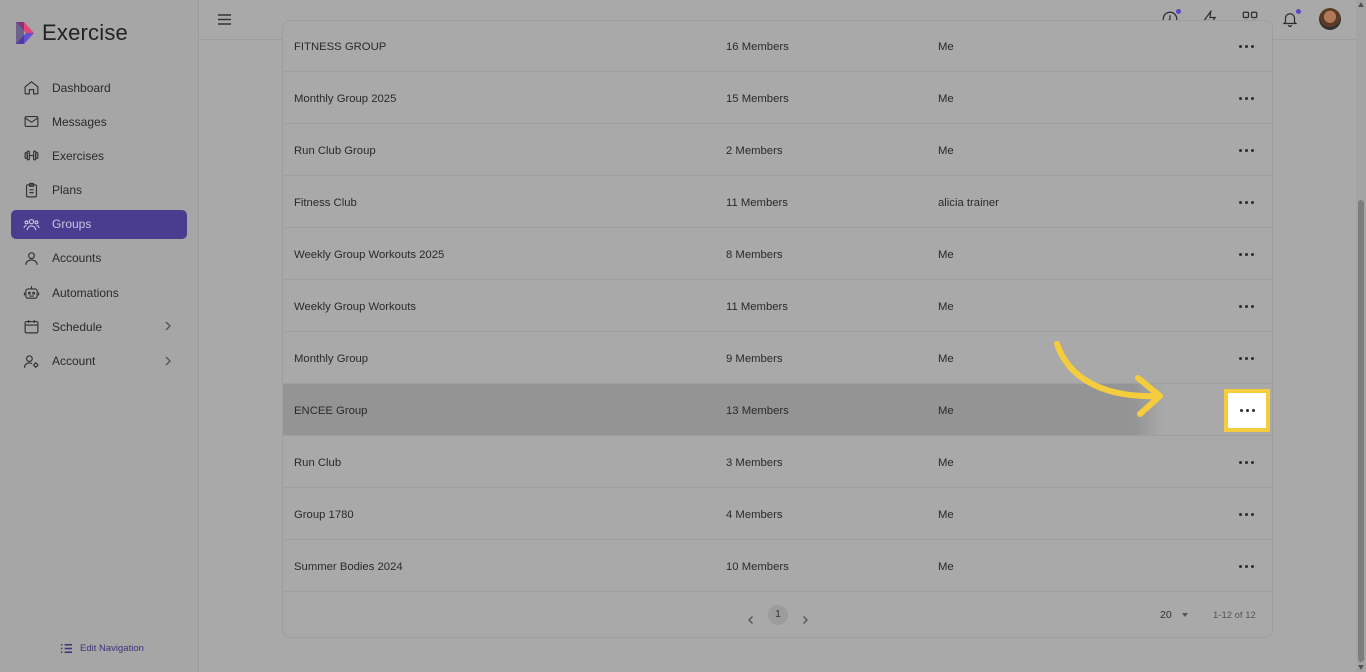  I want to click on pagination-range: 1-12 of 12, so click(1234, 615).